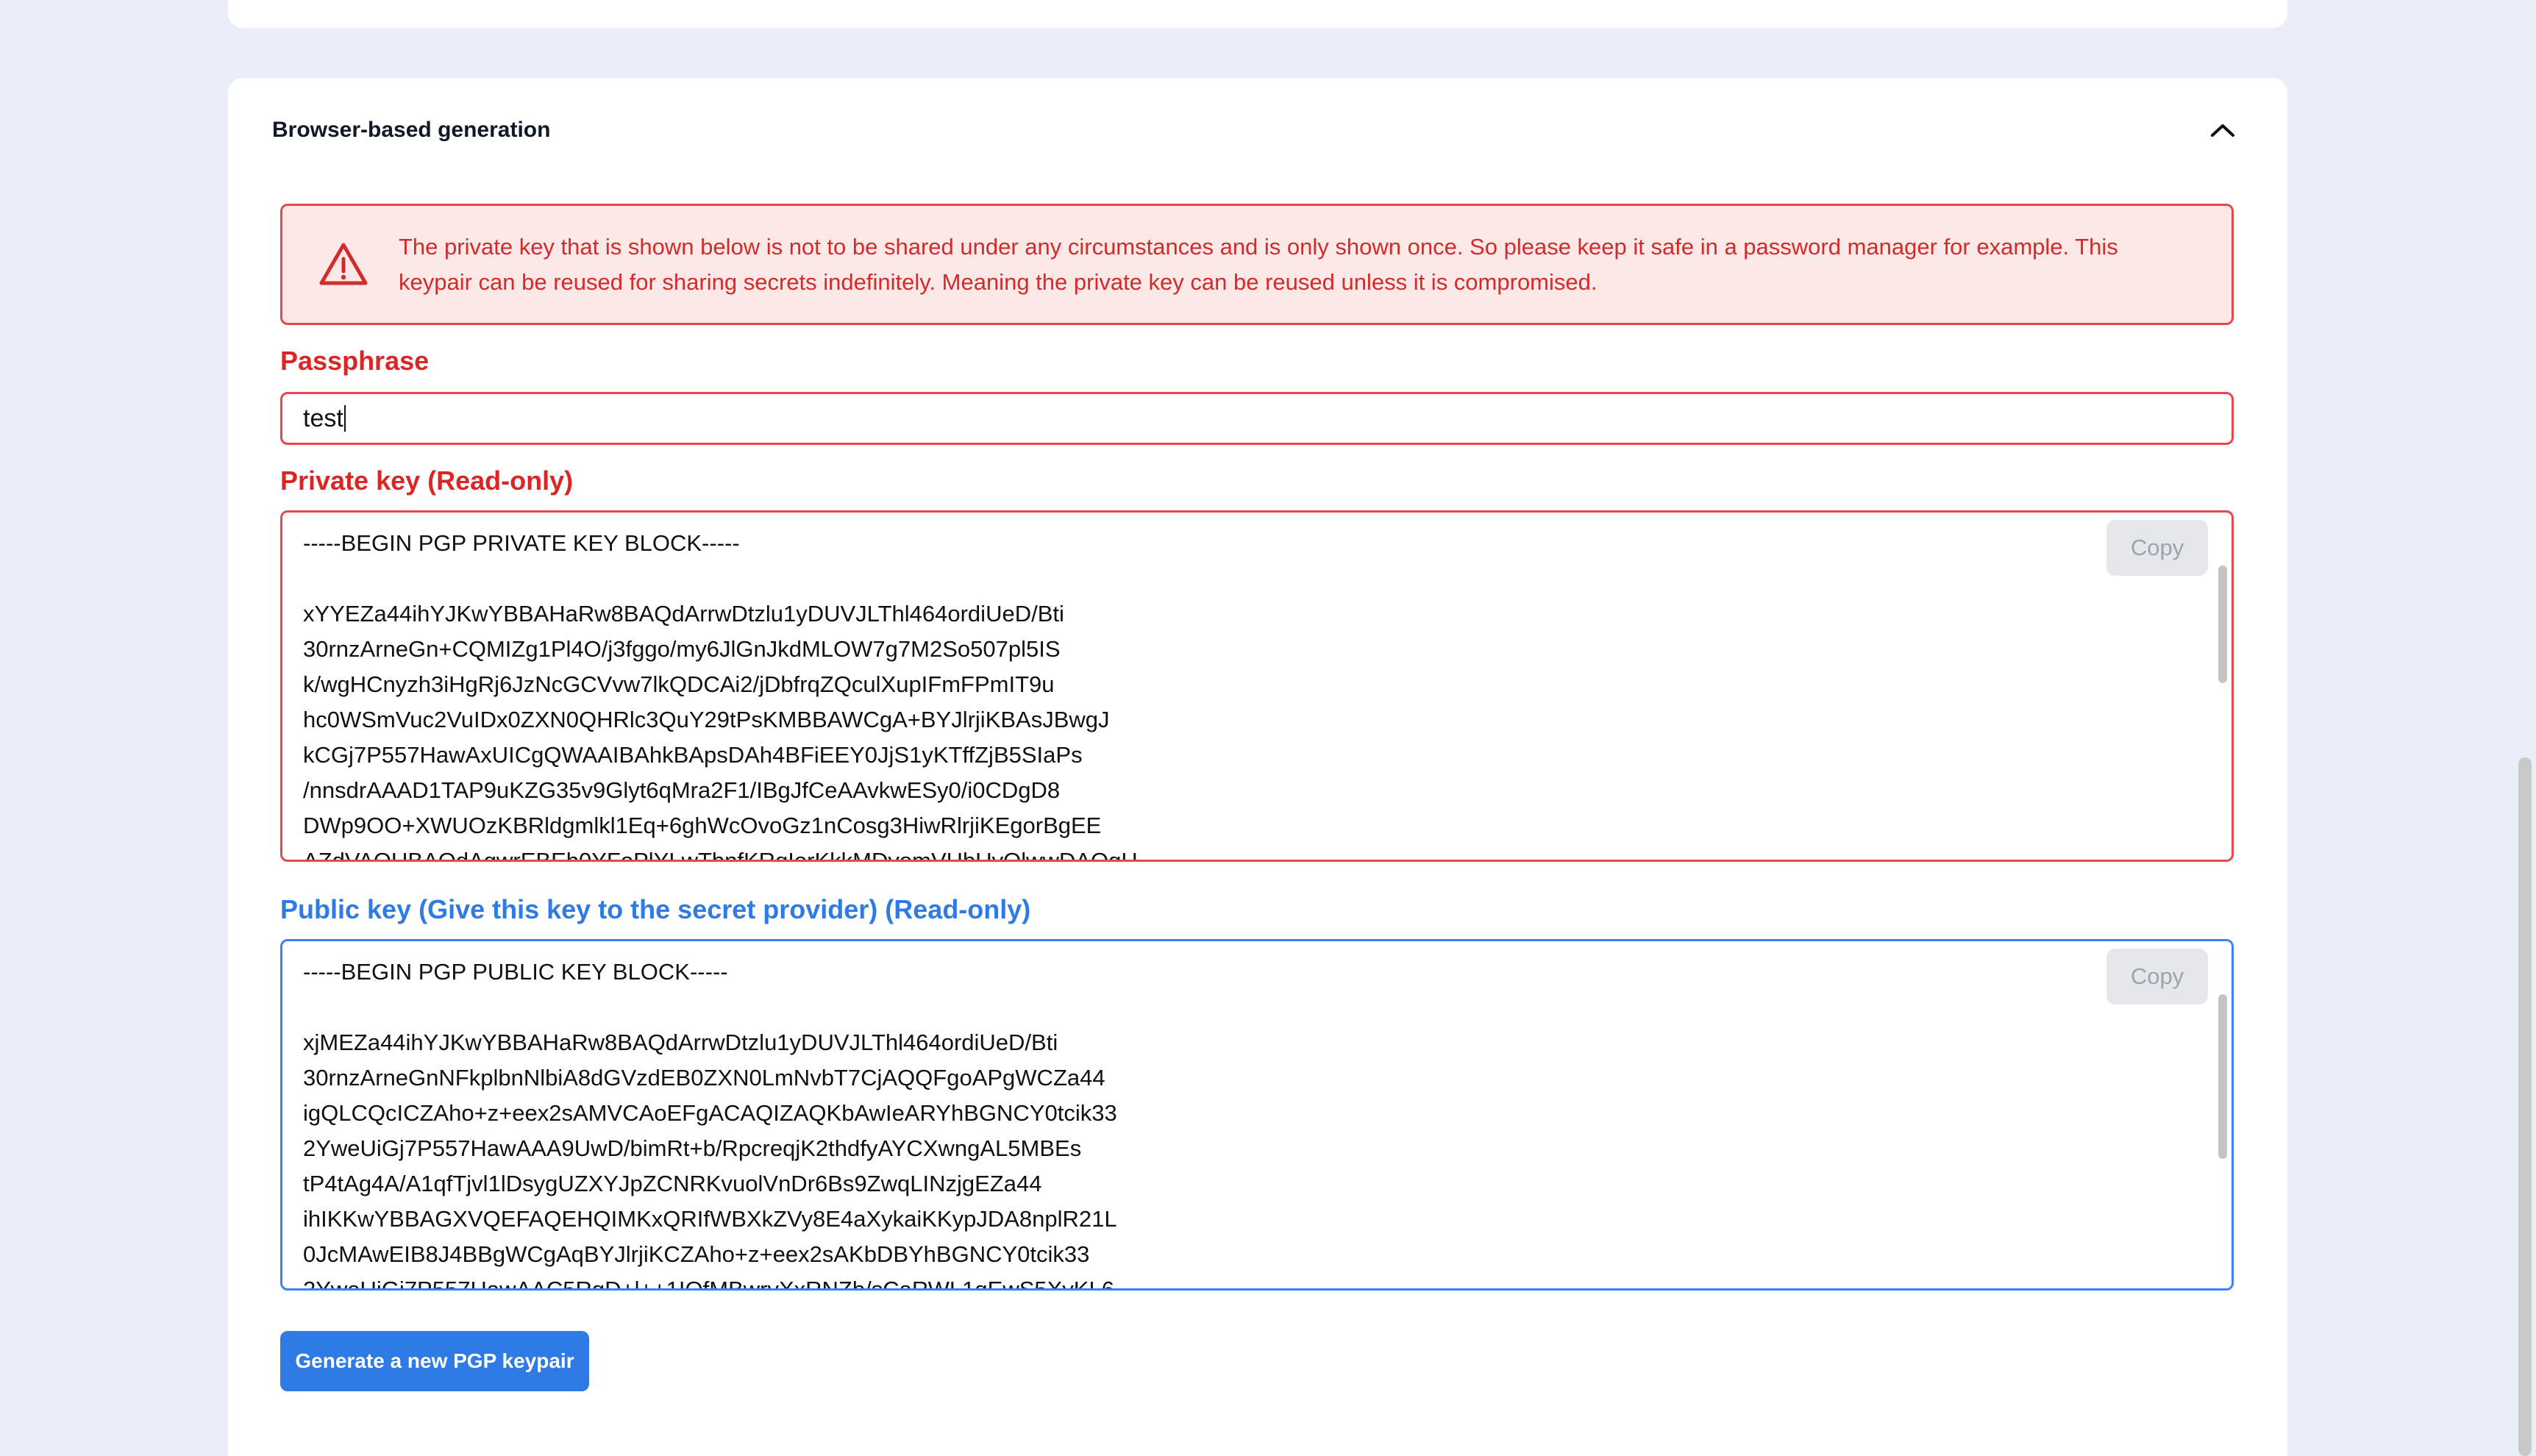 This screenshot has width=2536, height=1456. I want to click on passphrase-input: test, so click(1257, 418).